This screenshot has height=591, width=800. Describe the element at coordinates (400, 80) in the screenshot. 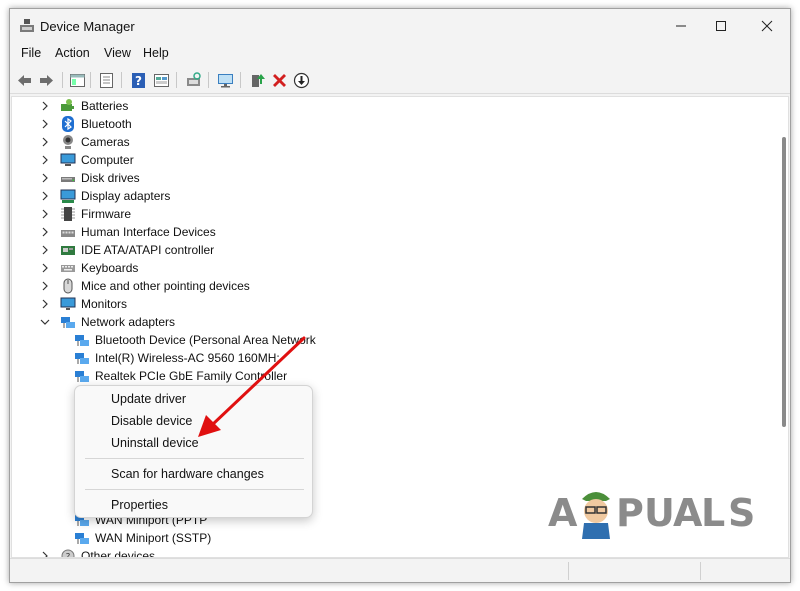

I see `toolbar: ?` at that location.